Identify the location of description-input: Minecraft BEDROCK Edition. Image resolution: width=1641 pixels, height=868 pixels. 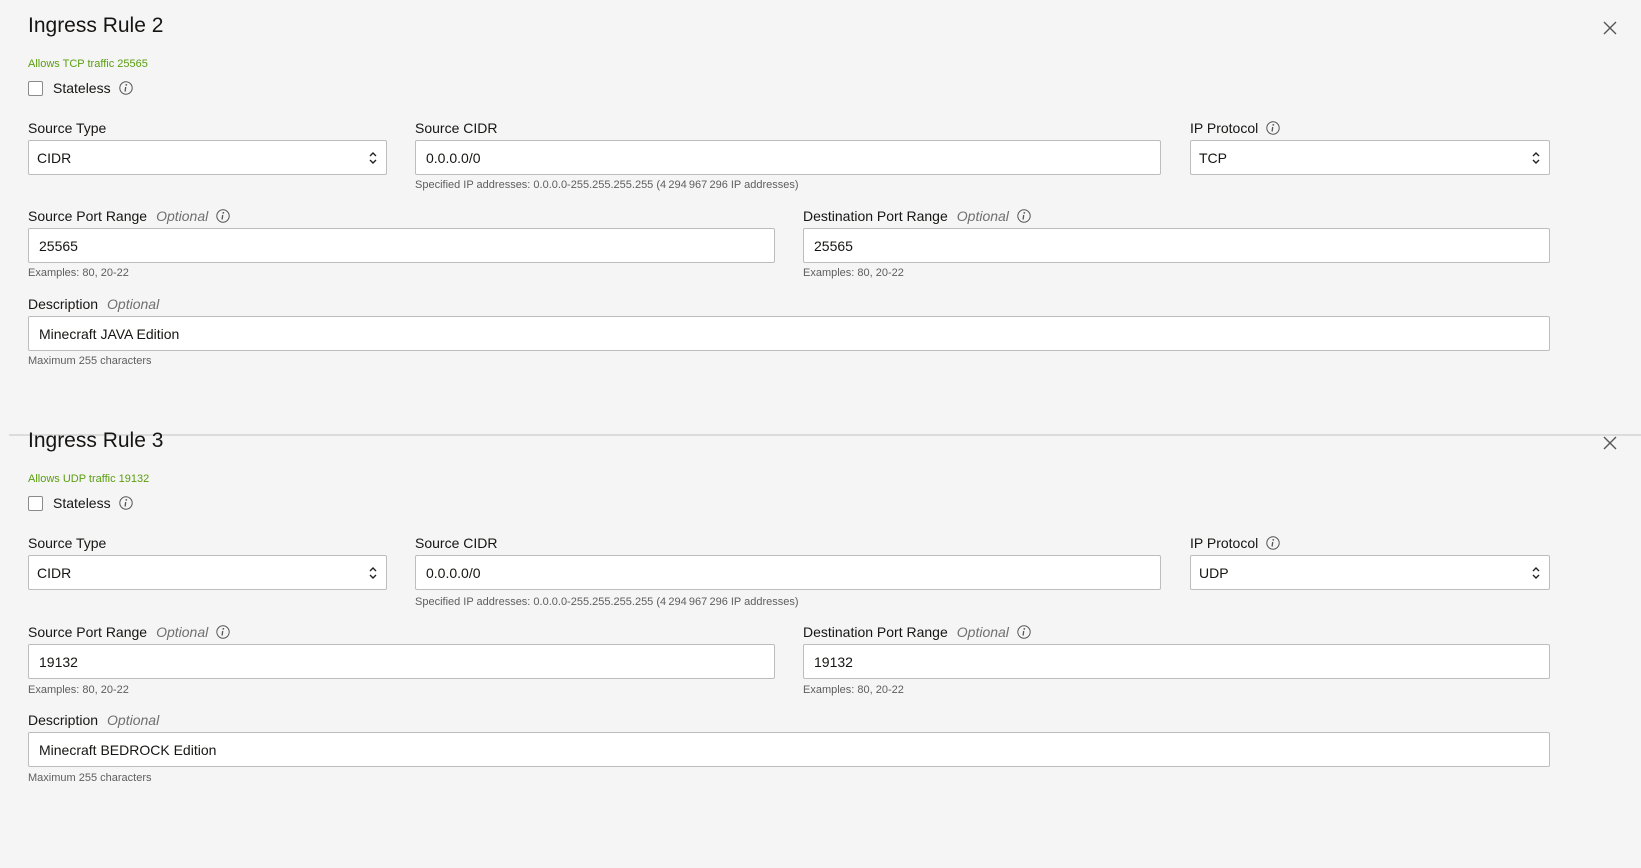
(789, 749).